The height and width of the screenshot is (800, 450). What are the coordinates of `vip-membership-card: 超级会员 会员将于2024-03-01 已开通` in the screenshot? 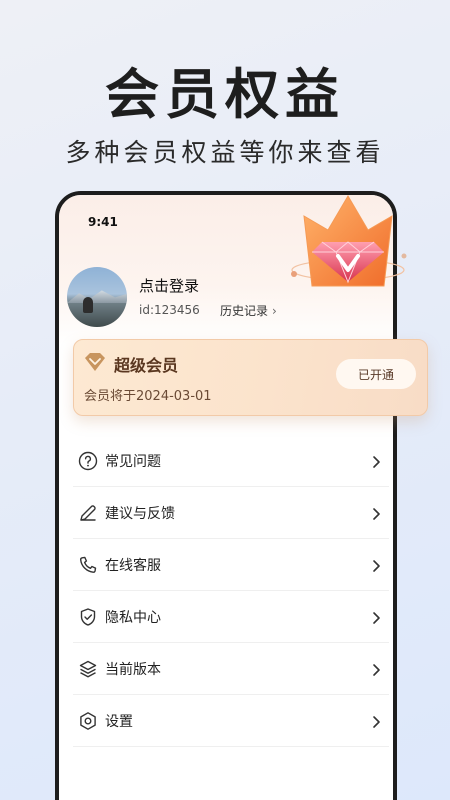 It's located at (250, 377).